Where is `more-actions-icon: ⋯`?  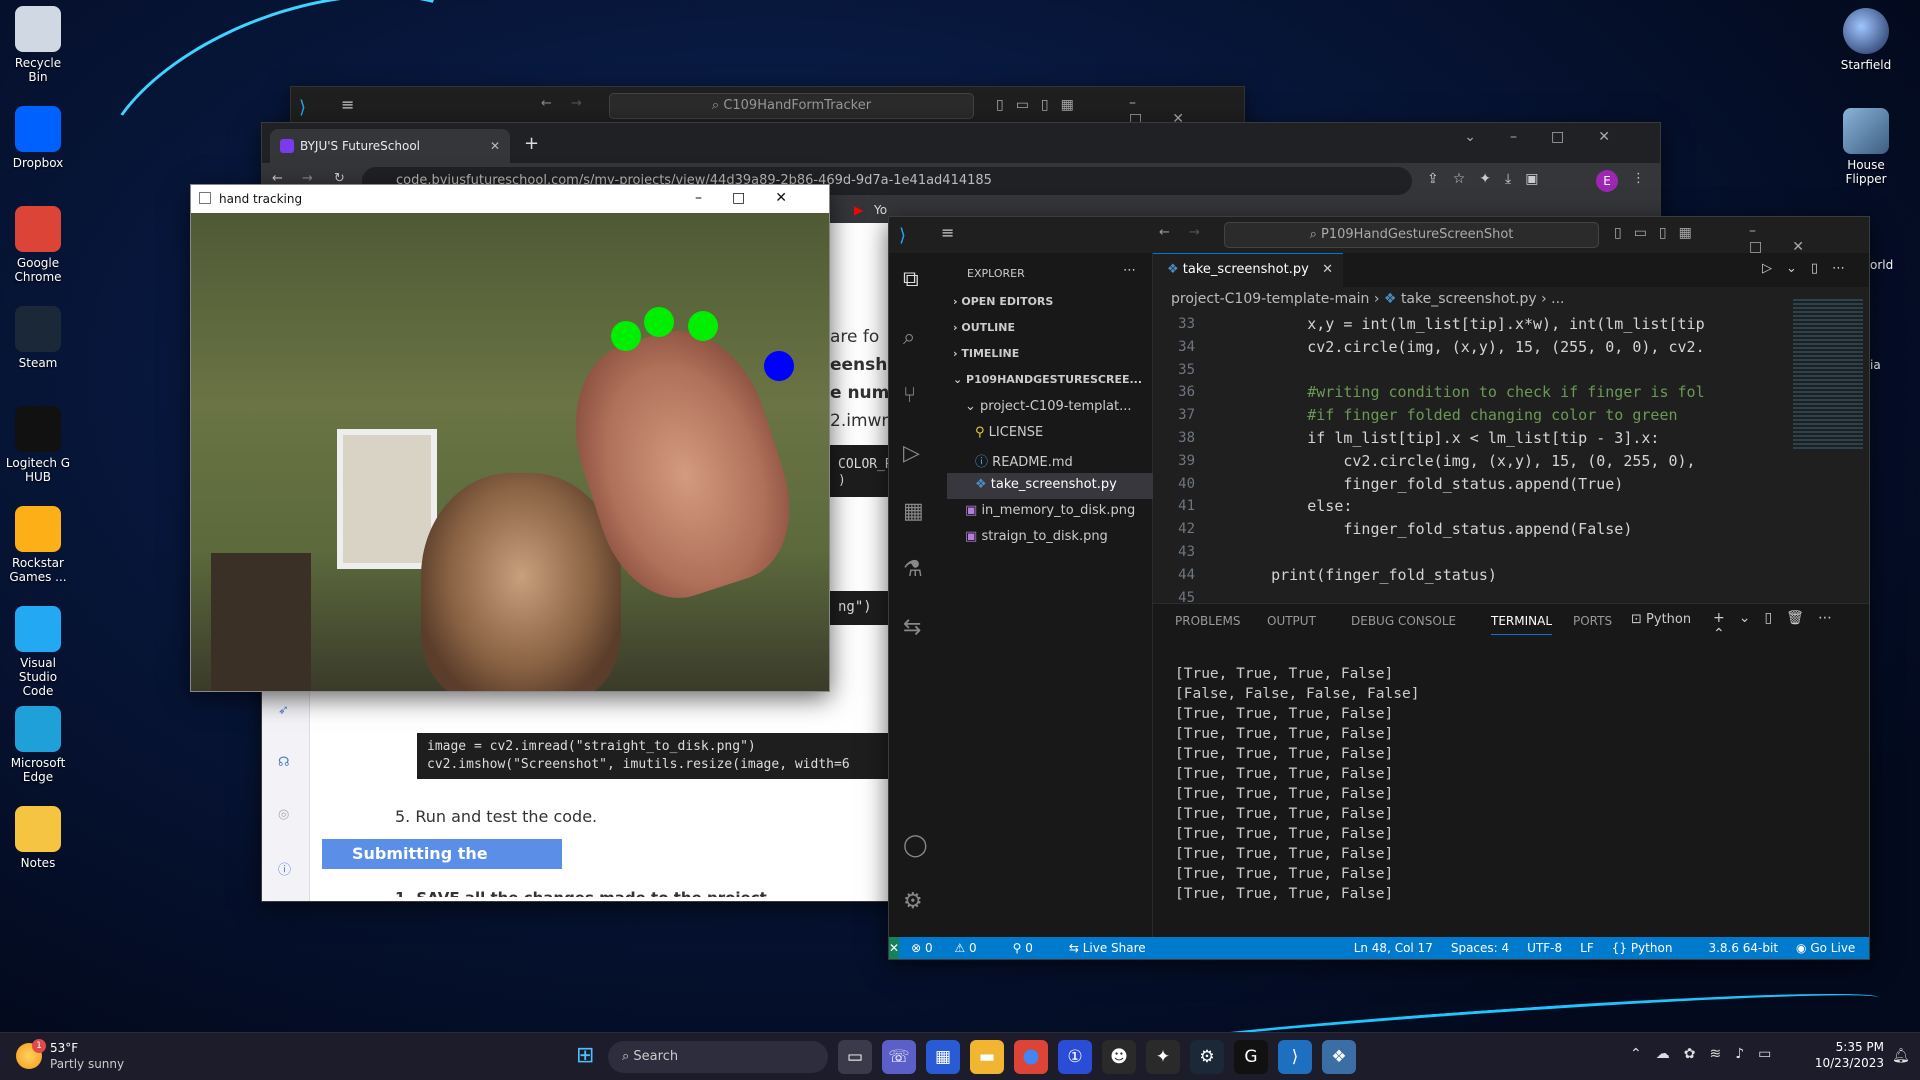 more-actions-icon: ⋯ is located at coordinates (1129, 270).